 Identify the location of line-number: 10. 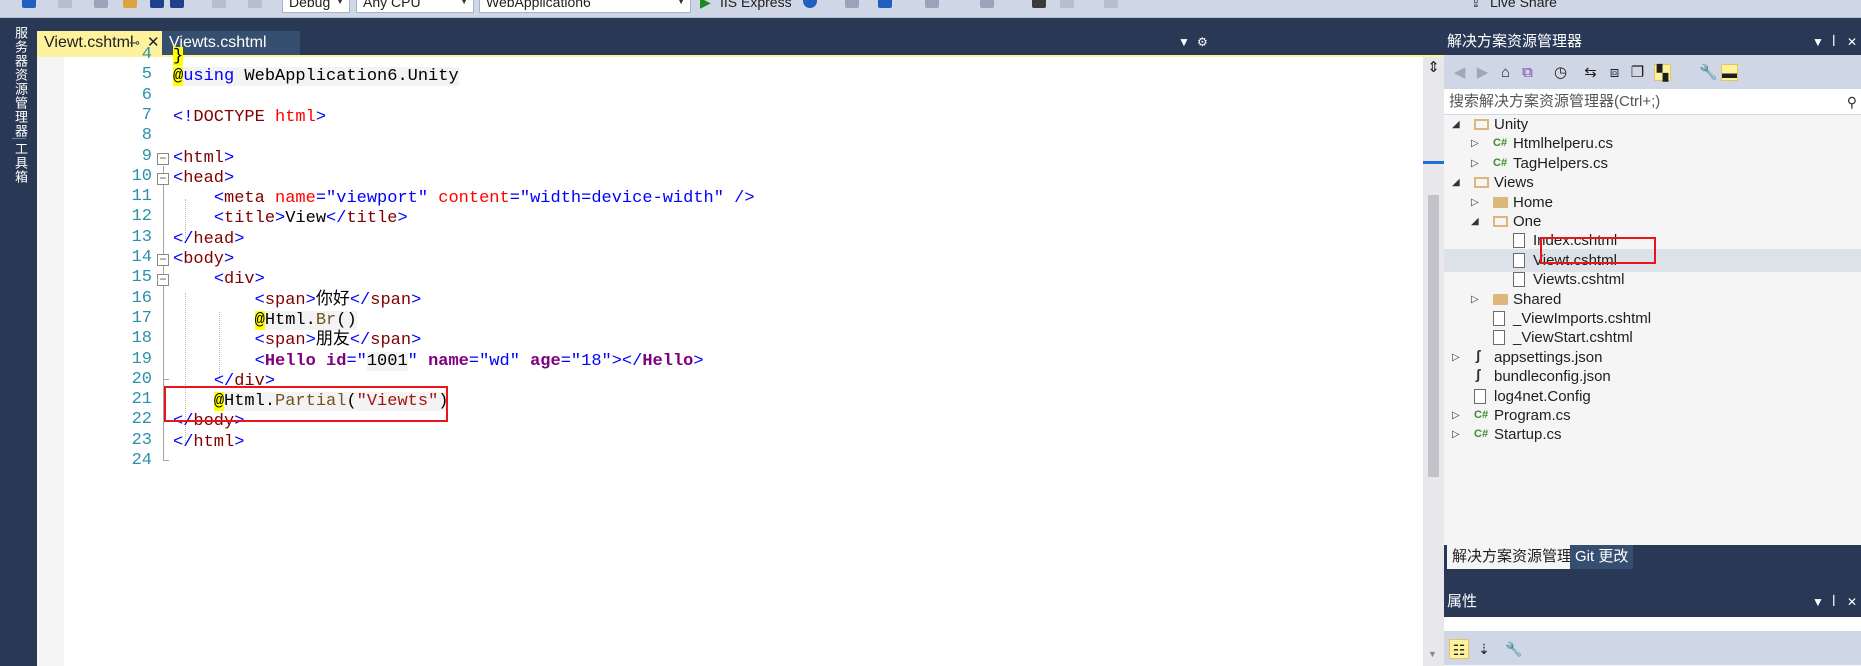
(141, 176).